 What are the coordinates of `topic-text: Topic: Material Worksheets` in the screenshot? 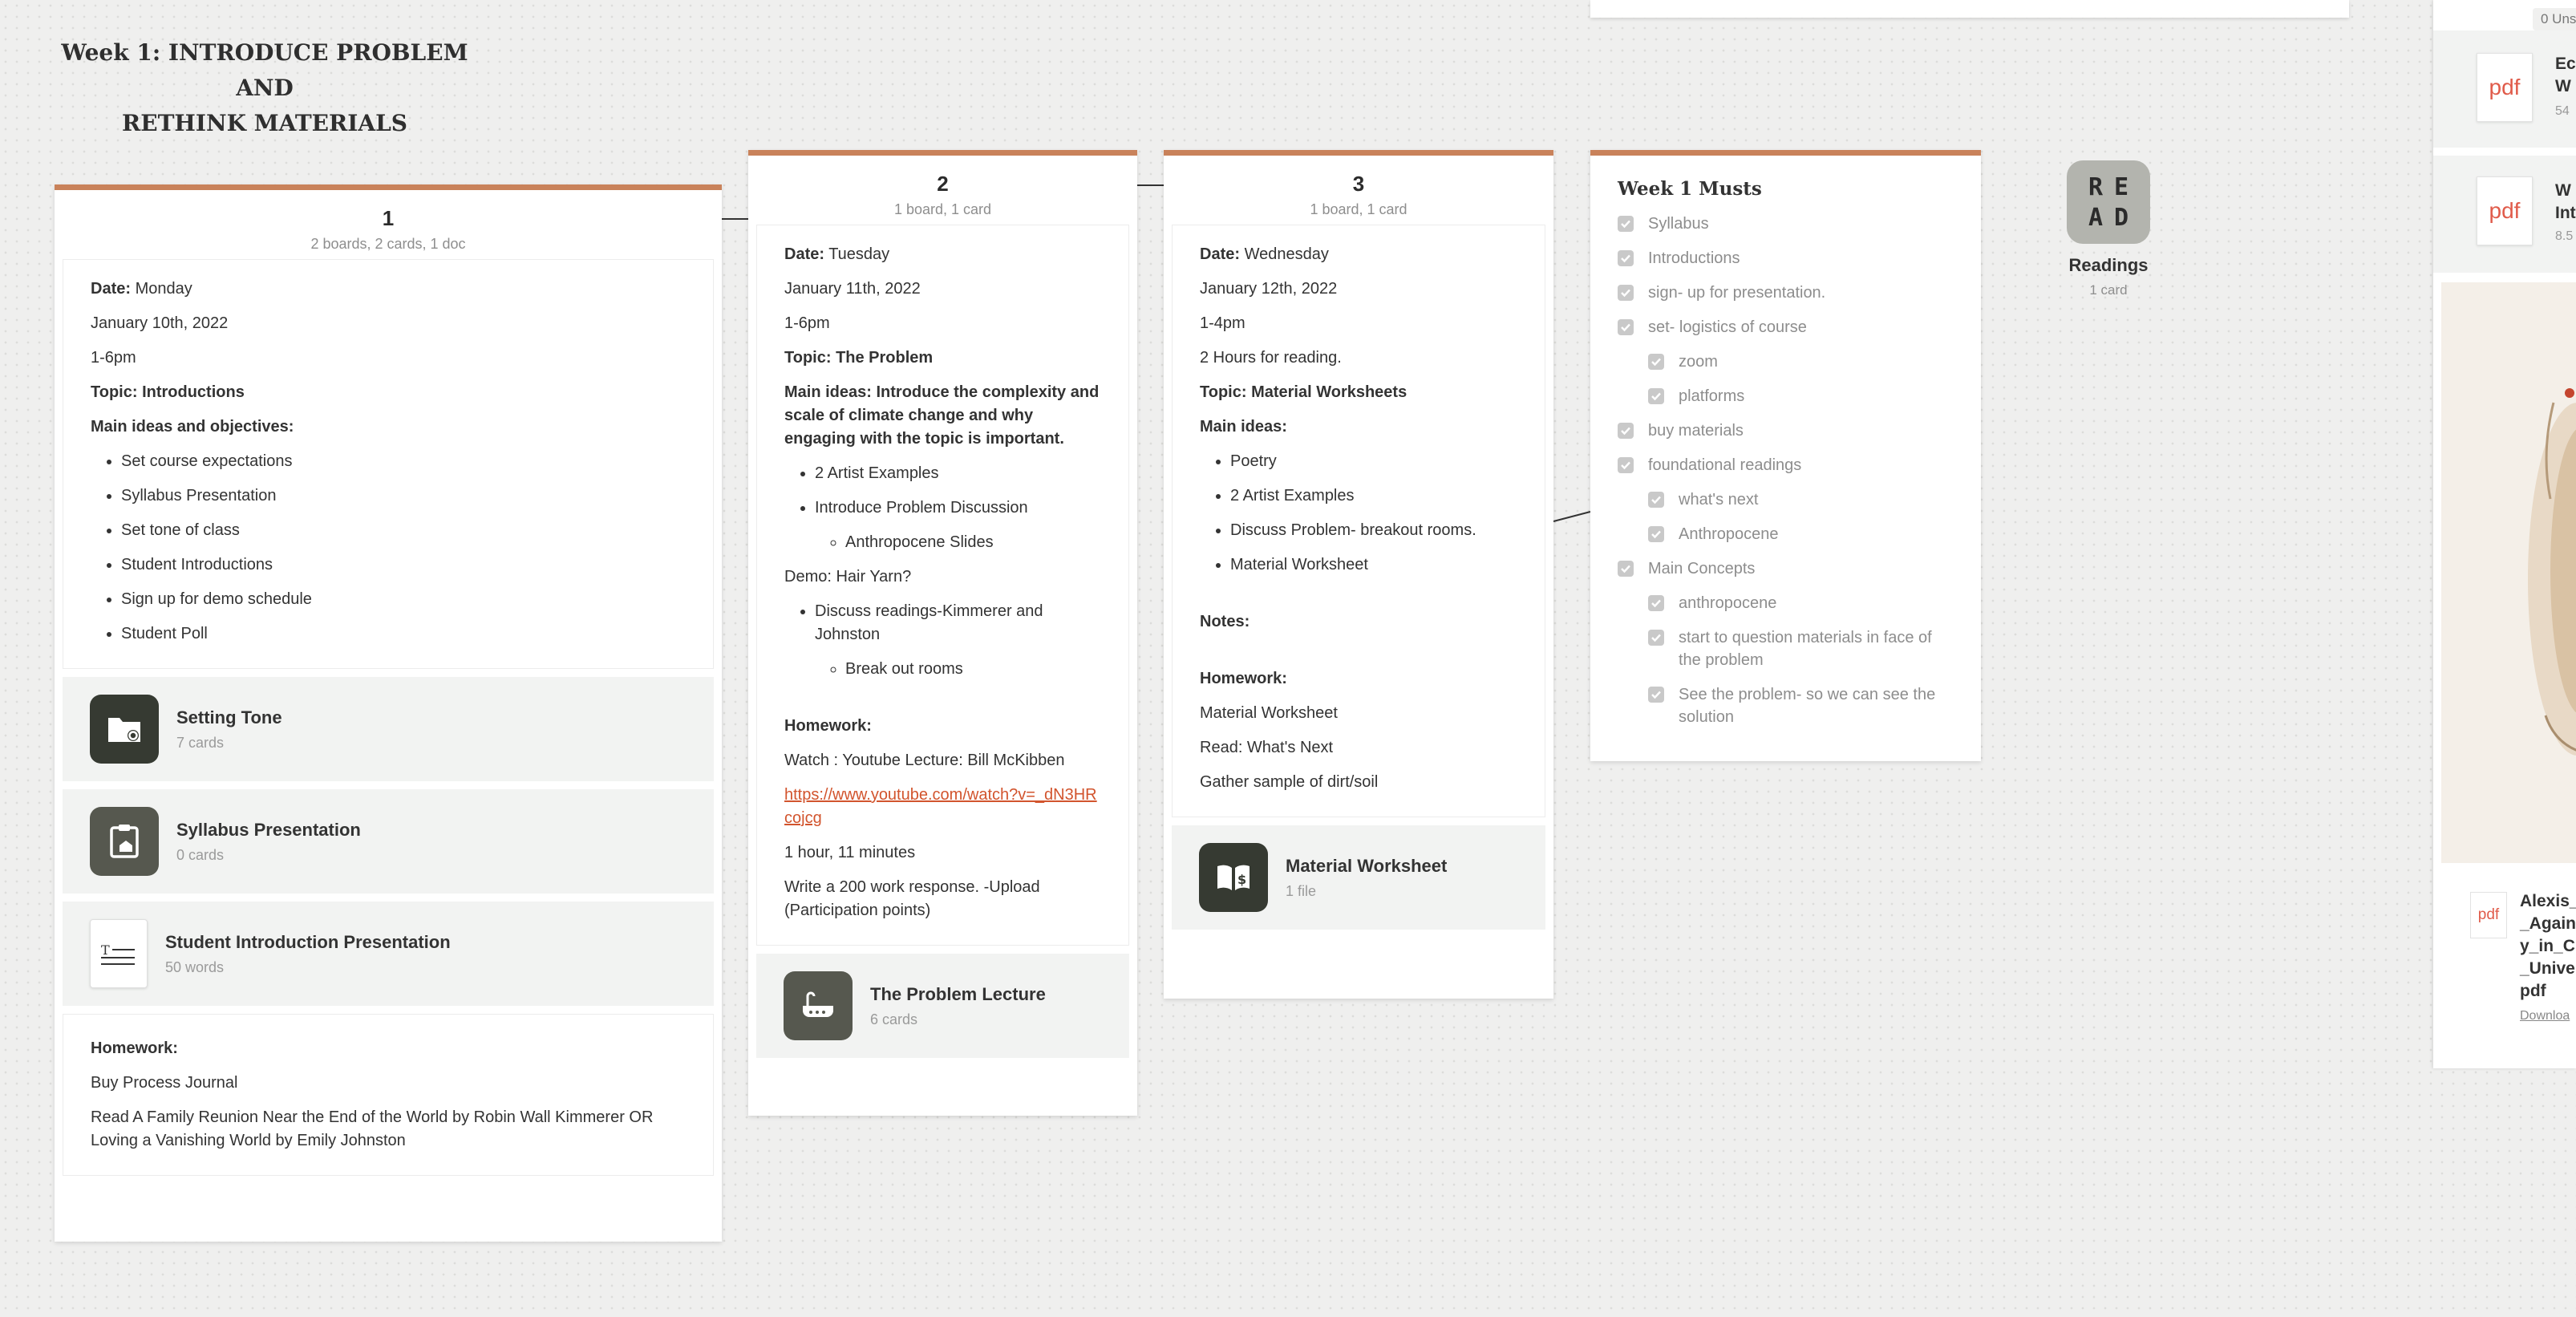 It's located at (1303, 392).